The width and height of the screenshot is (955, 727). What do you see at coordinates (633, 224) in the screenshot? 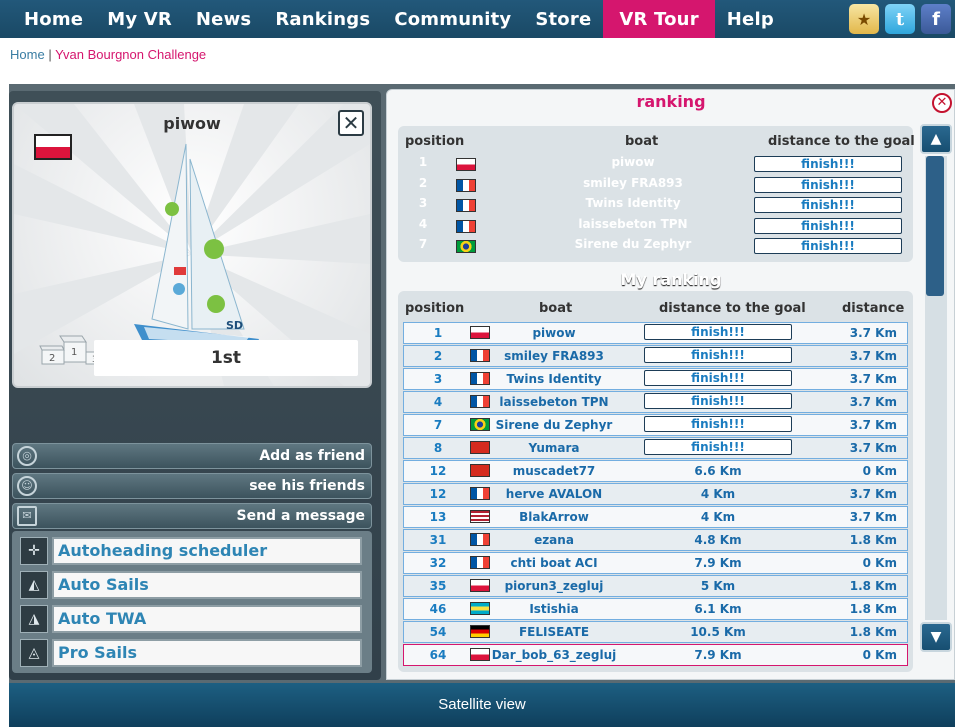
I see `ranking-boat: laissebeton TPN` at bounding box center [633, 224].